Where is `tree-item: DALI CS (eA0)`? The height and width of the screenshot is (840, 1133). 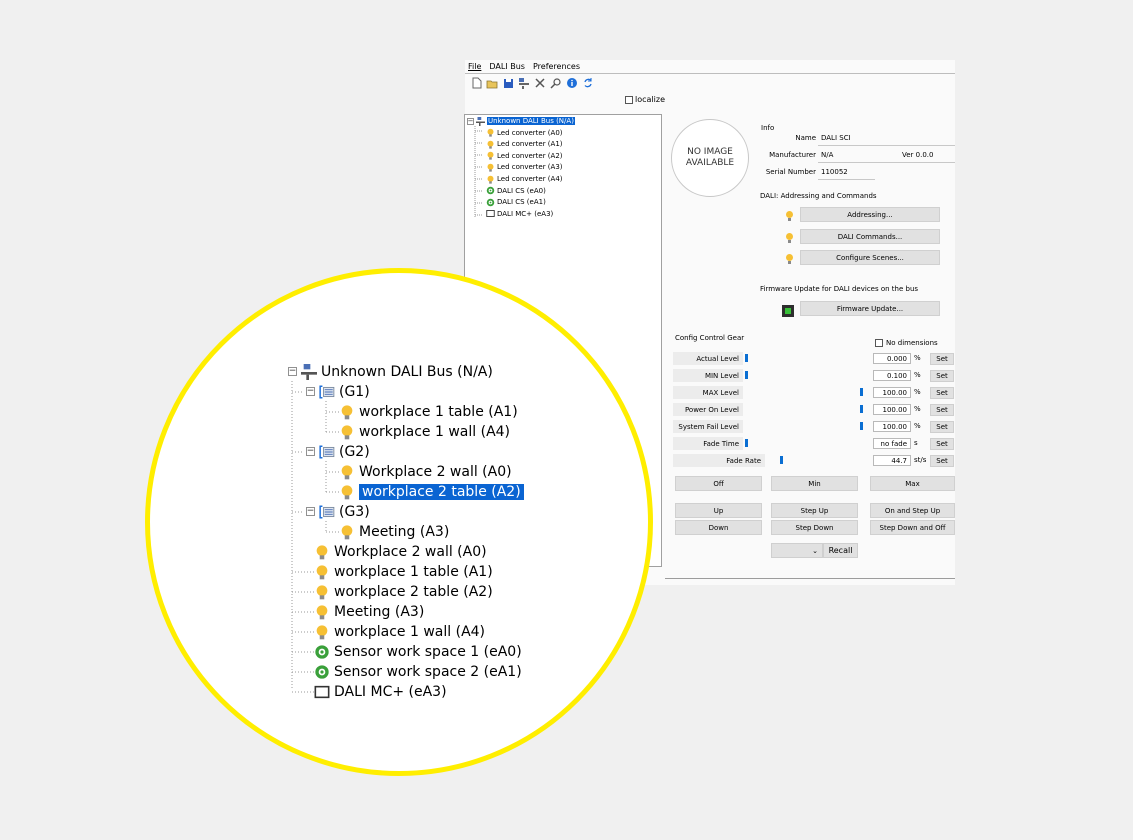 tree-item: DALI CS (eA0) is located at coordinates (516, 191).